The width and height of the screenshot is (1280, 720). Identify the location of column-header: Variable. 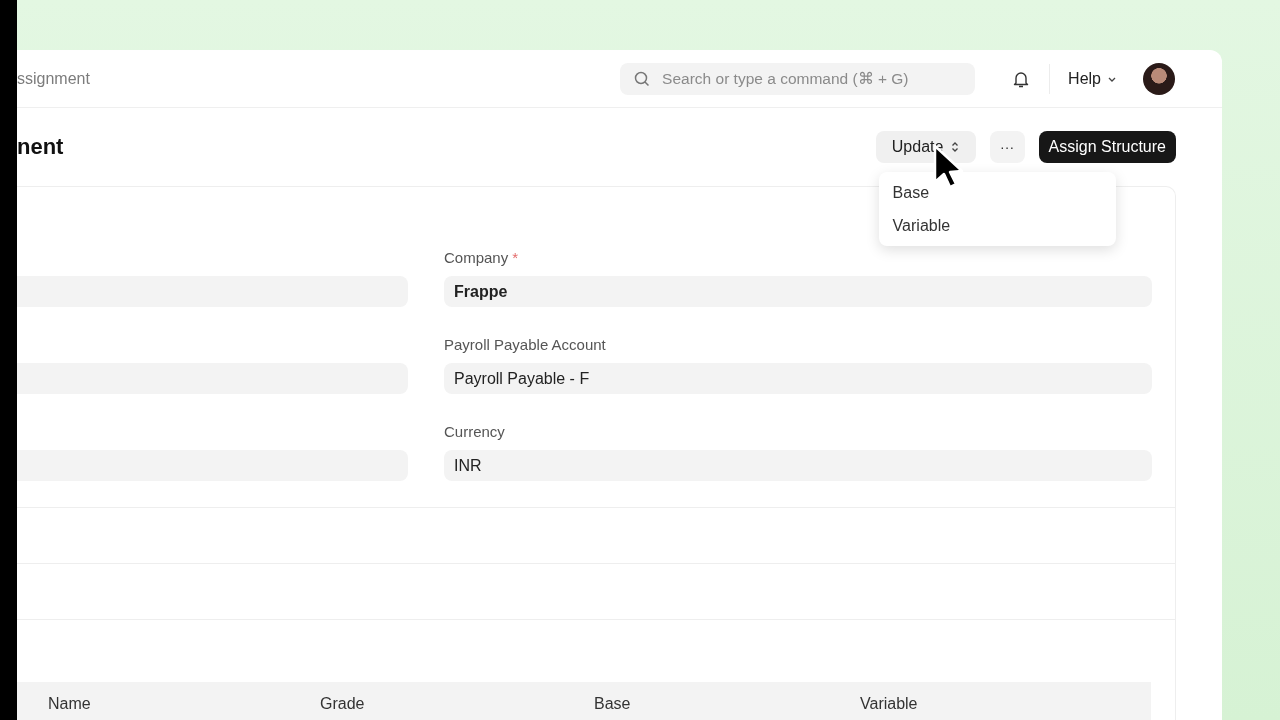
(889, 704).